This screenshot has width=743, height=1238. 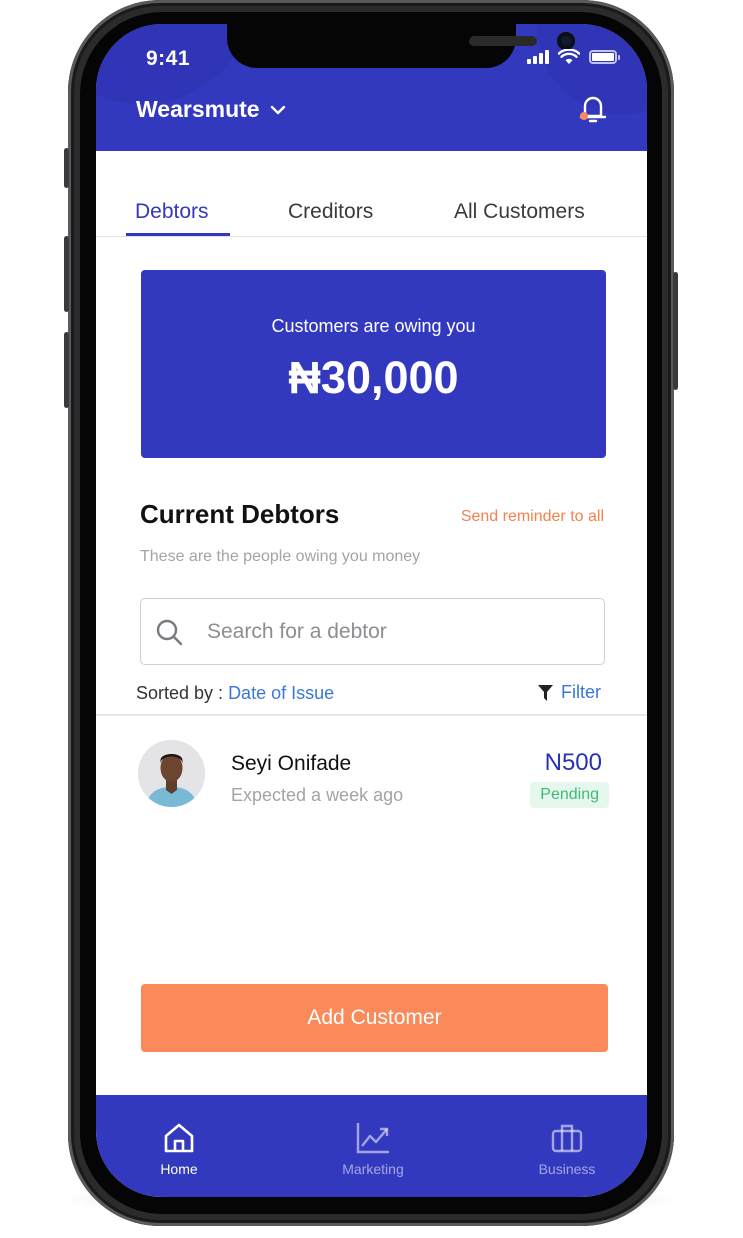 I want to click on sort-label: Sorted by :, so click(x=182, y=693).